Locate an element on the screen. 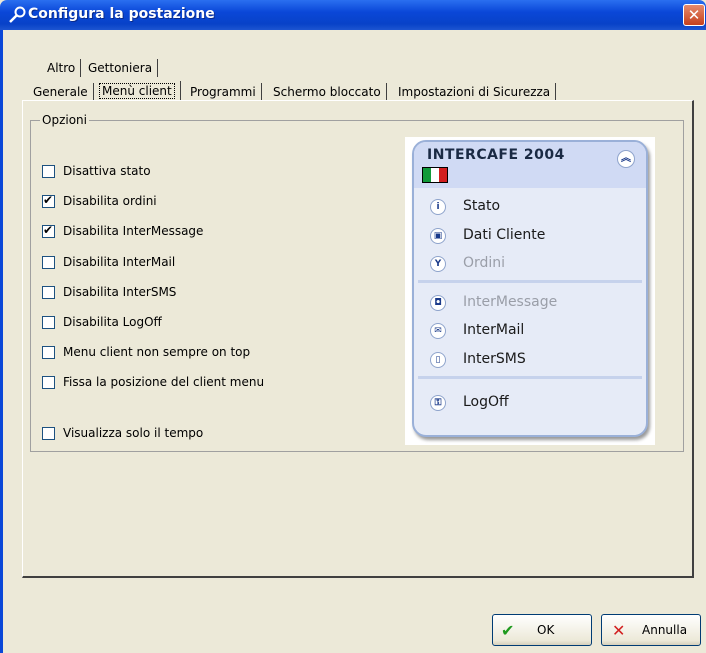  phone-icon: ▯ is located at coordinates (438, 360).